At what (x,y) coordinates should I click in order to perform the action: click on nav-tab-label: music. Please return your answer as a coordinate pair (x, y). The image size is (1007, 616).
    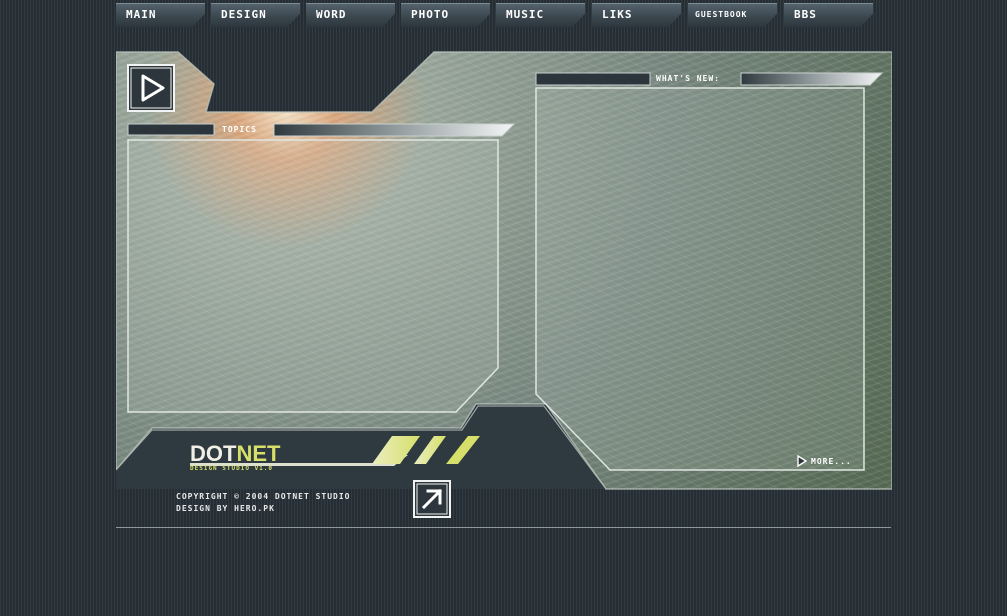
    Looking at the image, I should click on (525, 14).